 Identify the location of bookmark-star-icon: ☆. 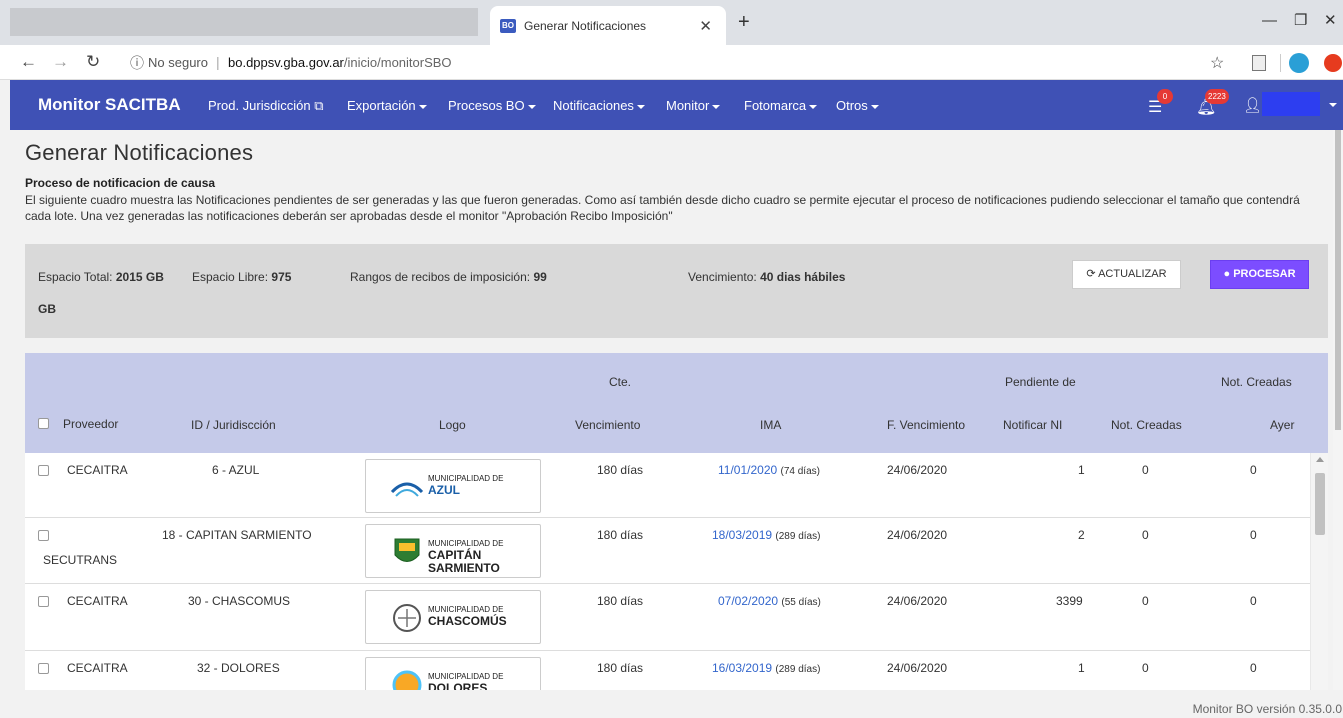
(1217, 63).